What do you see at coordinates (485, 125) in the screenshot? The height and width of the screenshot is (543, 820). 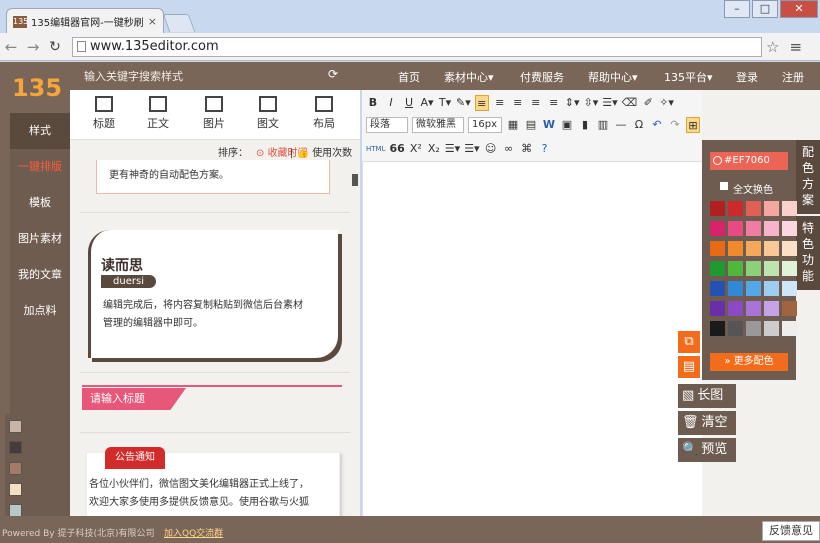 I see `font-size-select: 16px` at bounding box center [485, 125].